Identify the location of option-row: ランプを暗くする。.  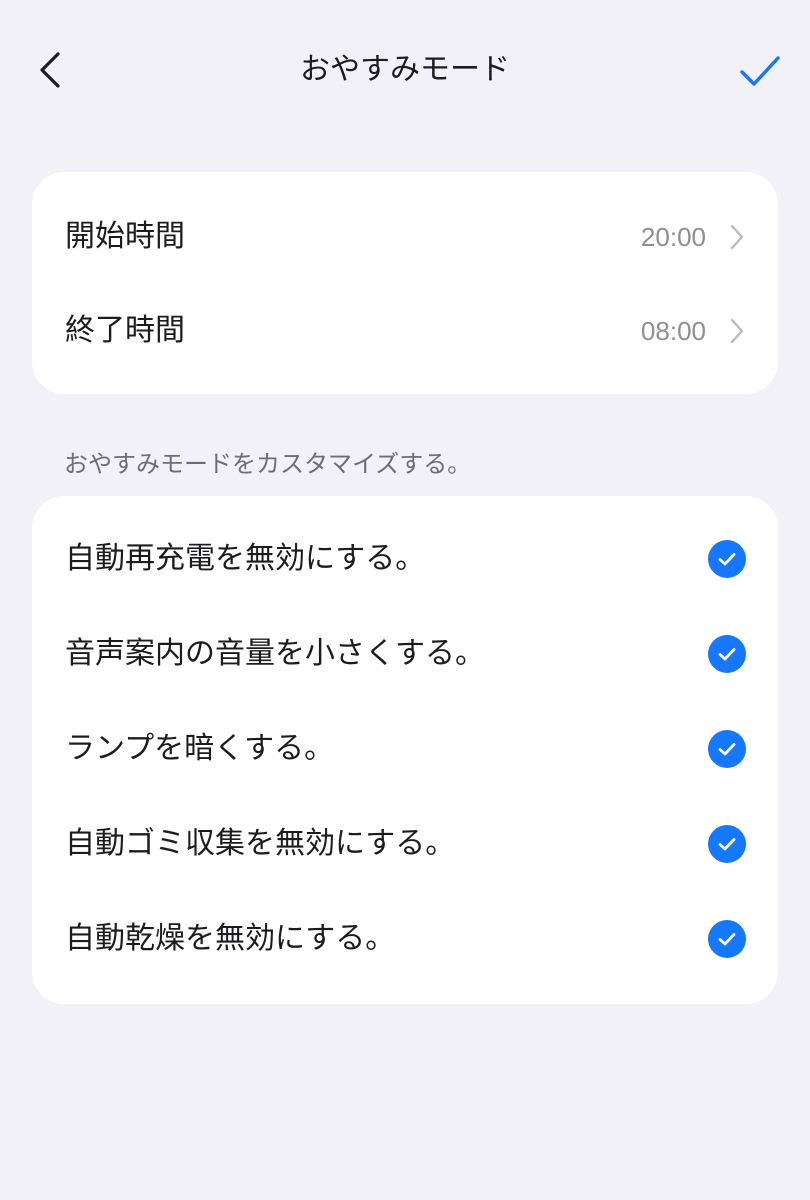
(405, 749).